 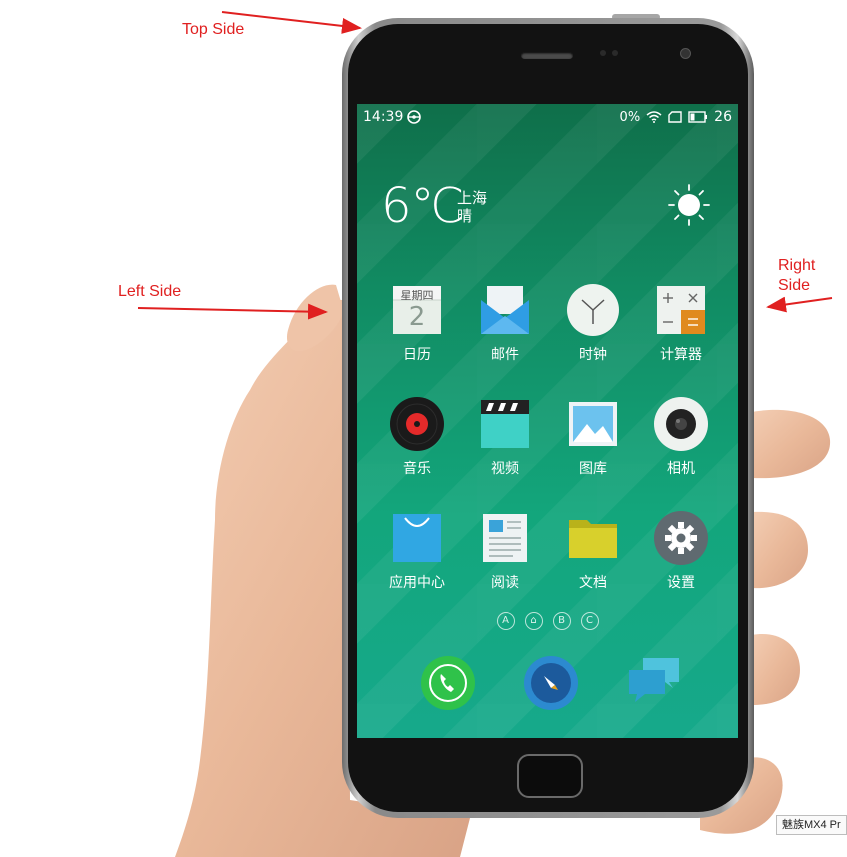 What do you see at coordinates (593, 310) in the screenshot?
I see `clock-icon` at bounding box center [593, 310].